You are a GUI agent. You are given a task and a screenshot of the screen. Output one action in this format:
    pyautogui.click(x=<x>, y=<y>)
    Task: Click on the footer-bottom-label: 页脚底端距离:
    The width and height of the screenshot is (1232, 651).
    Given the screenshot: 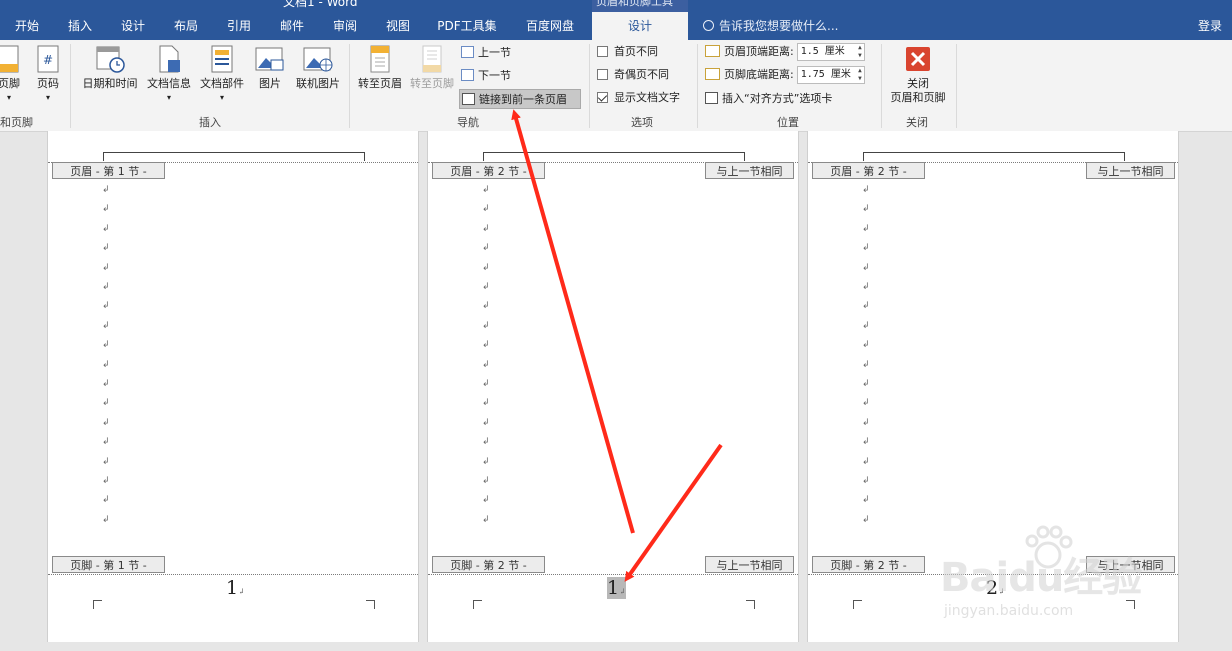 What is the action you would take?
    pyautogui.click(x=759, y=74)
    